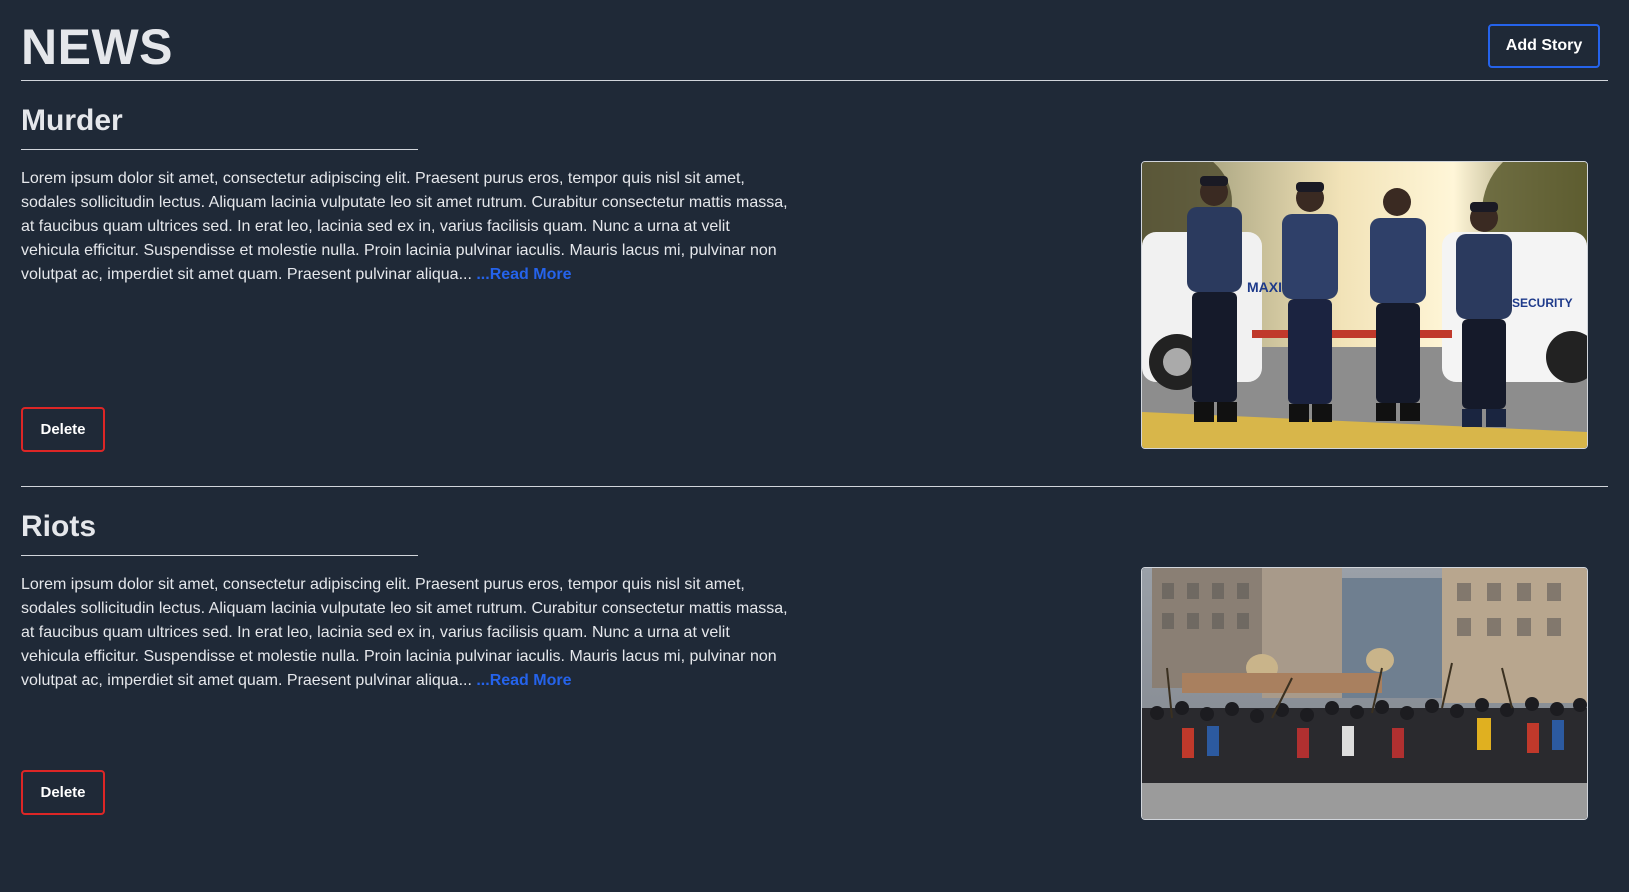 The image size is (1629, 892). I want to click on security-guards-photo: MAXI SECURITY, so click(1364, 305).